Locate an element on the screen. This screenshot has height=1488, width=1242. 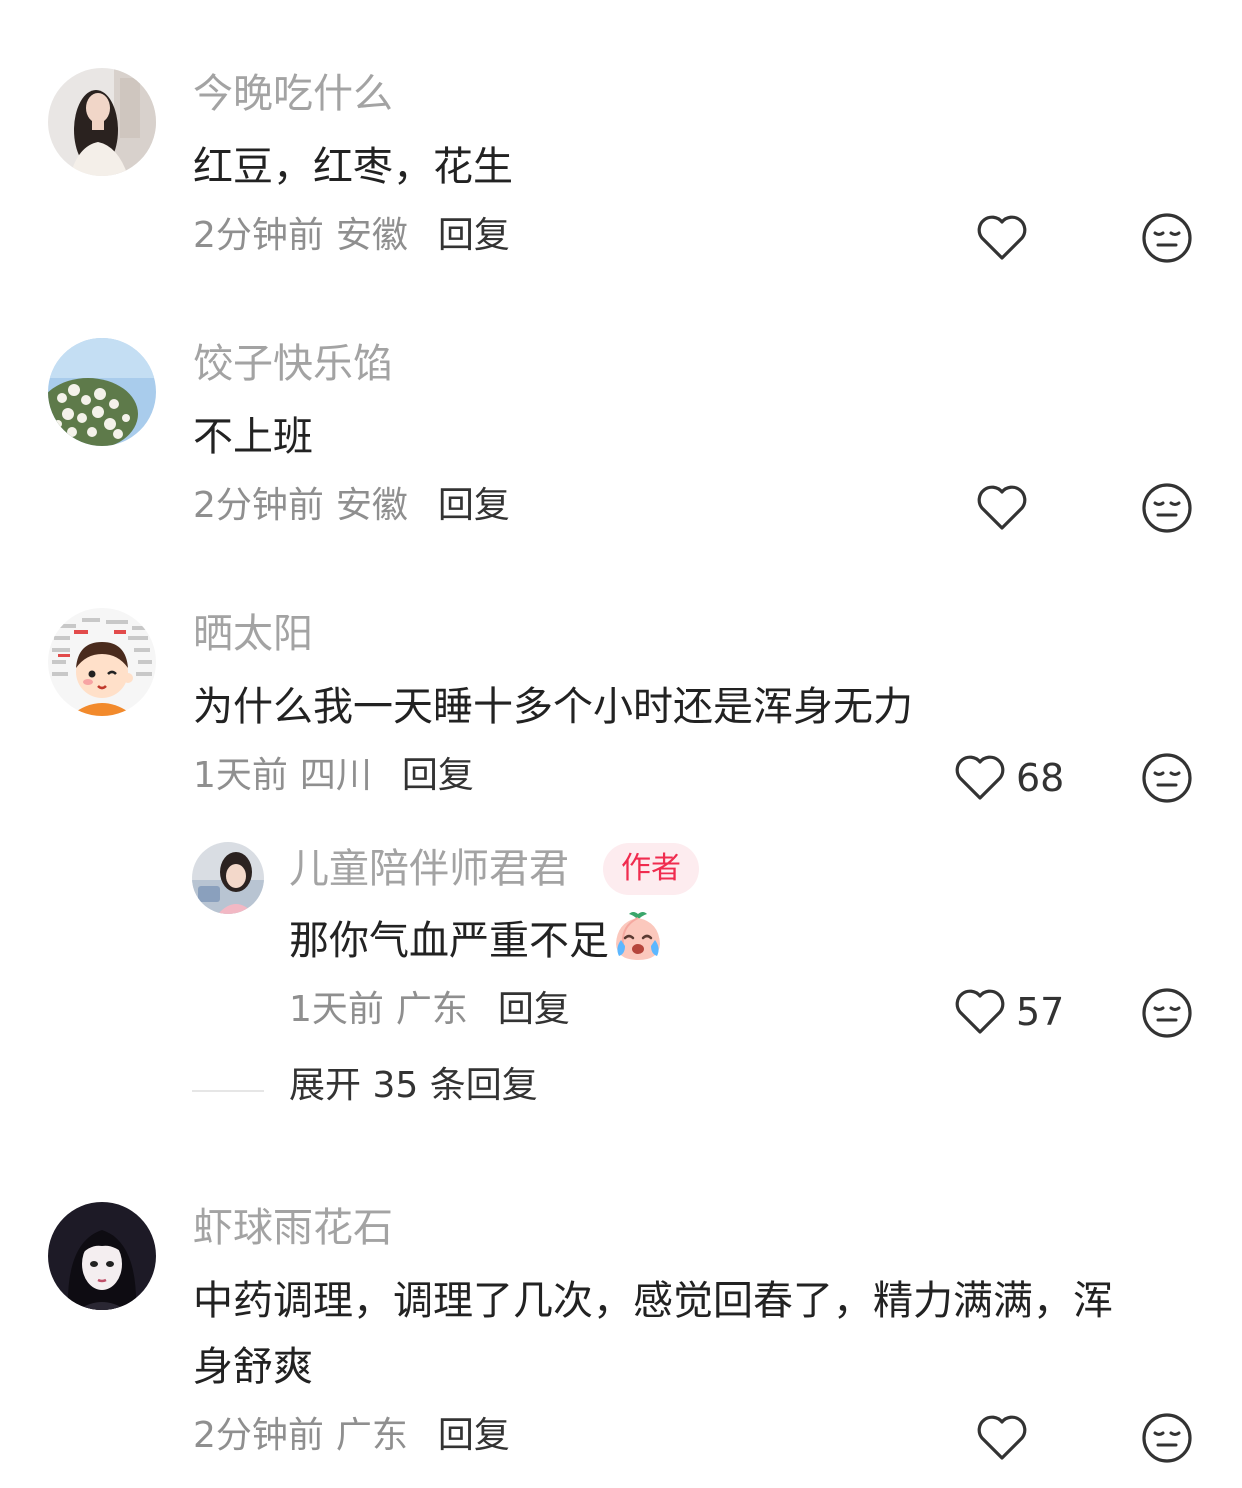
anime-girl-avatar-icon is located at coordinates (102, 1256).